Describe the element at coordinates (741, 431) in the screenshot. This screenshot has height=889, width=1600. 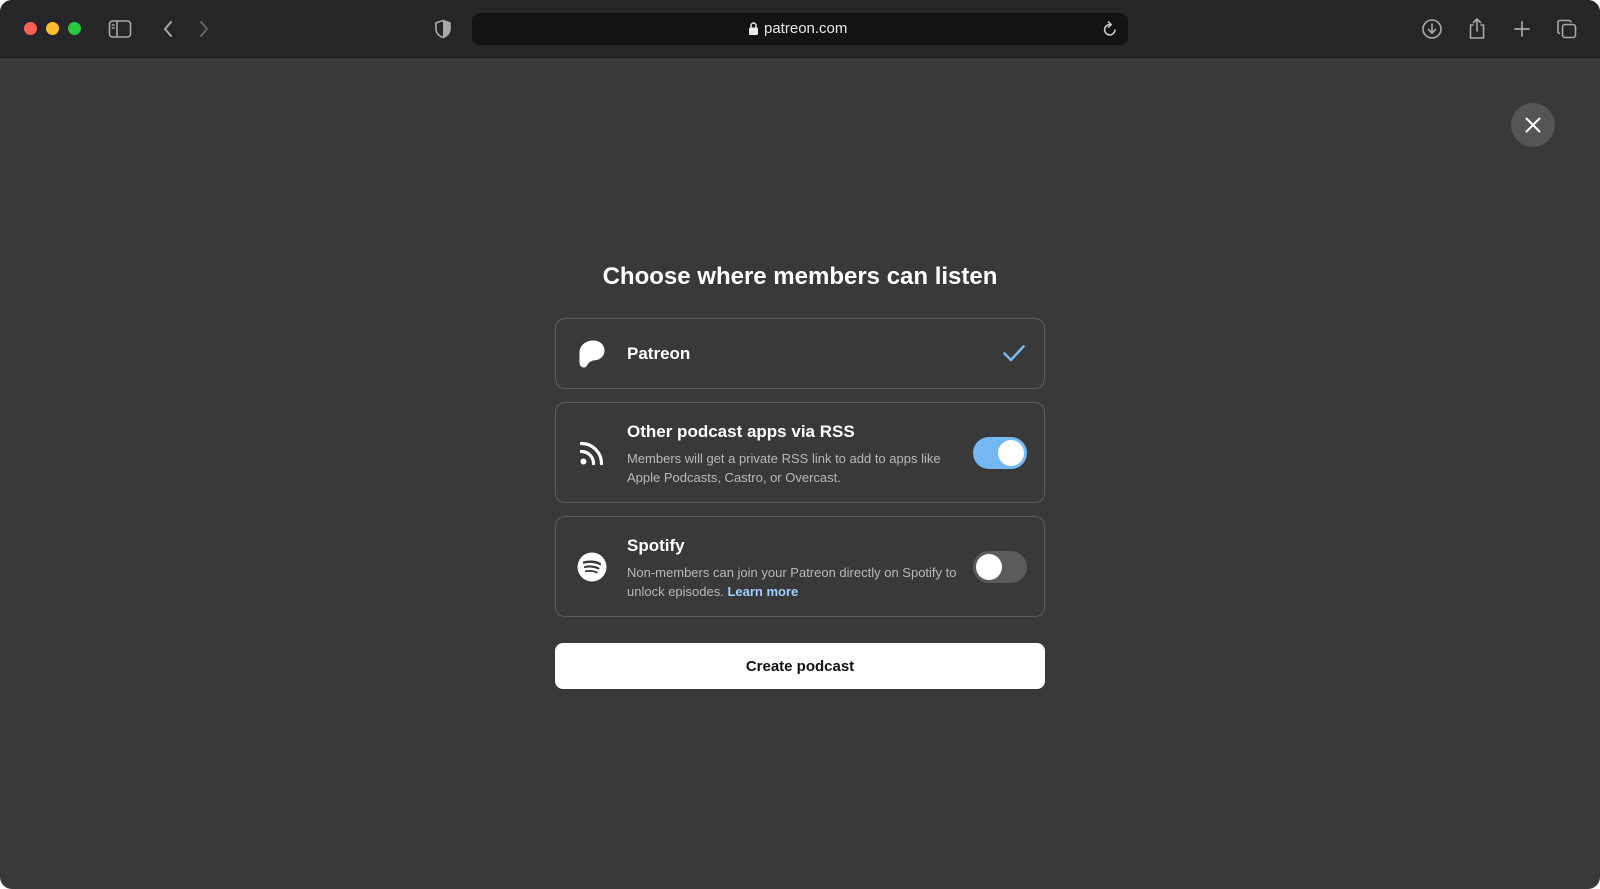
I see `option-label: Other podcast apps via RSS` at that location.